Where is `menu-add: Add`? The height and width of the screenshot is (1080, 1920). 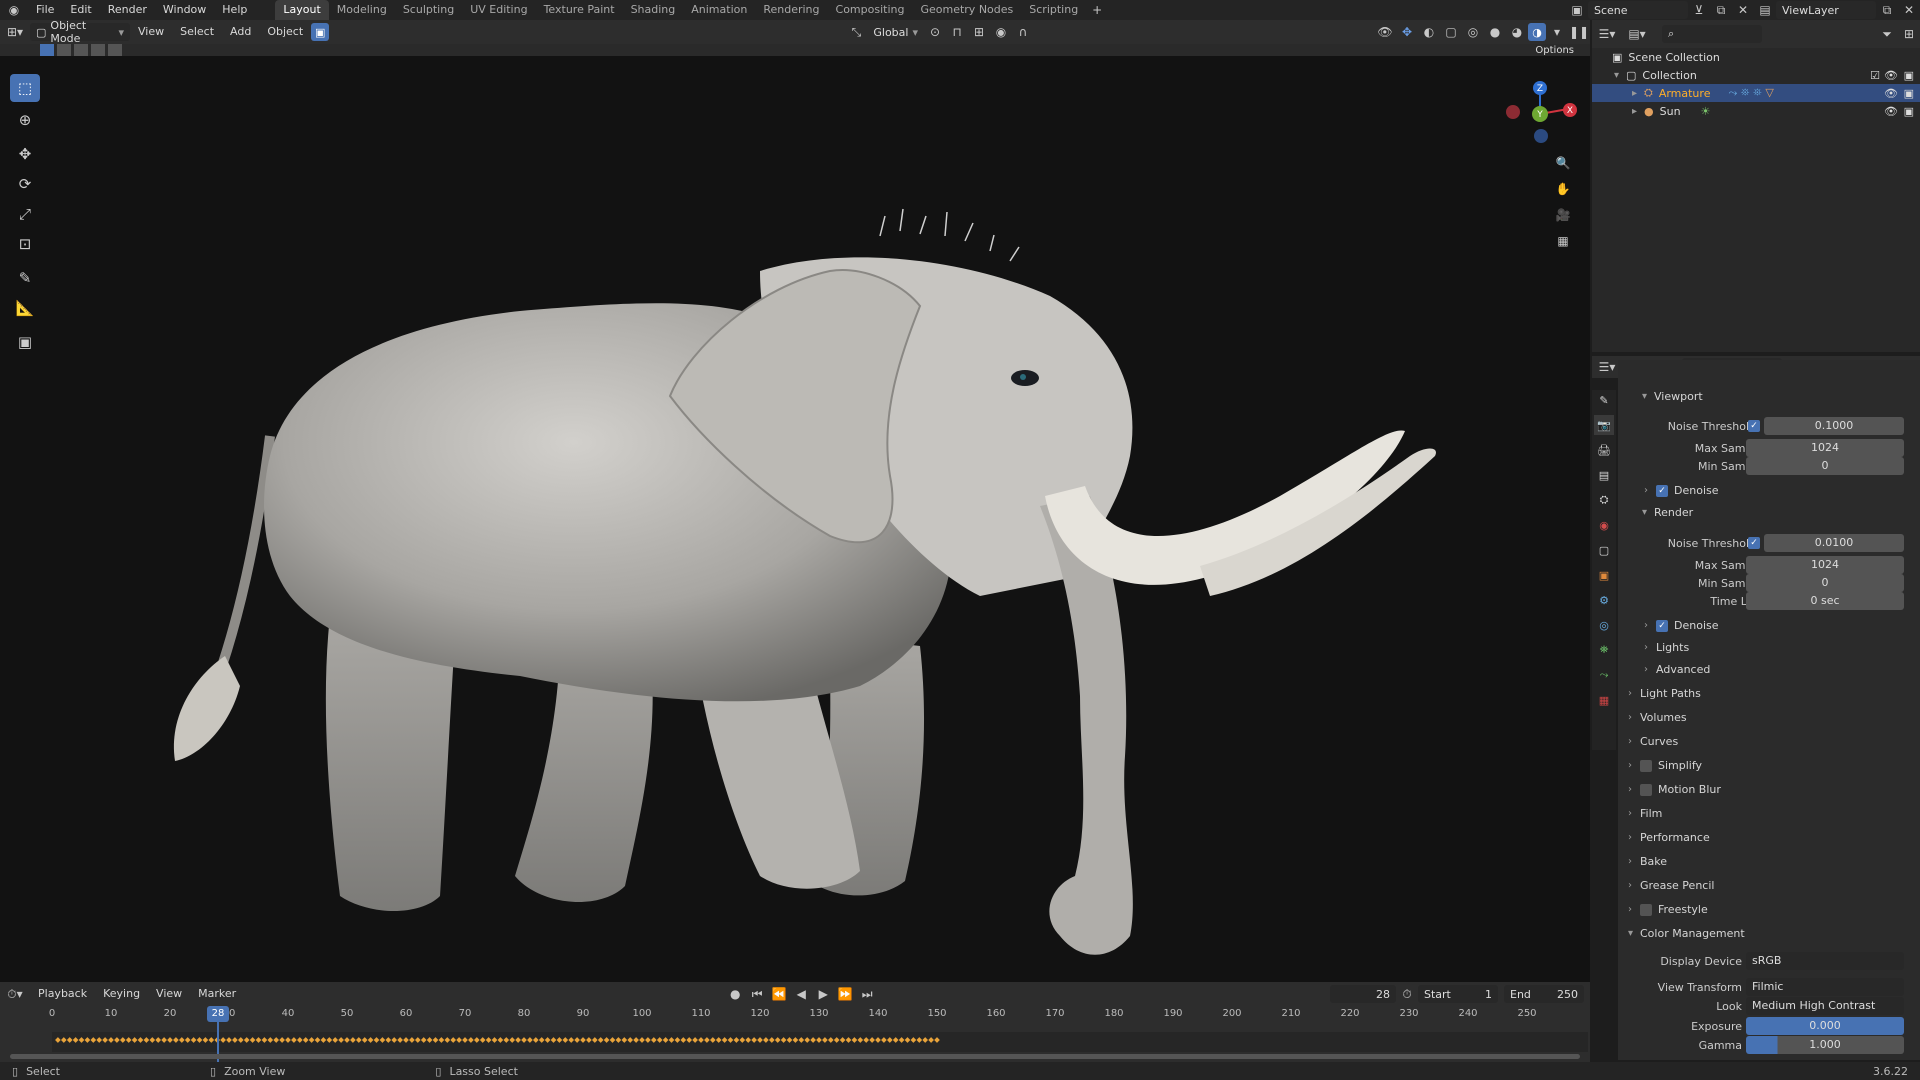
menu-add: Add is located at coordinates (240, 32).